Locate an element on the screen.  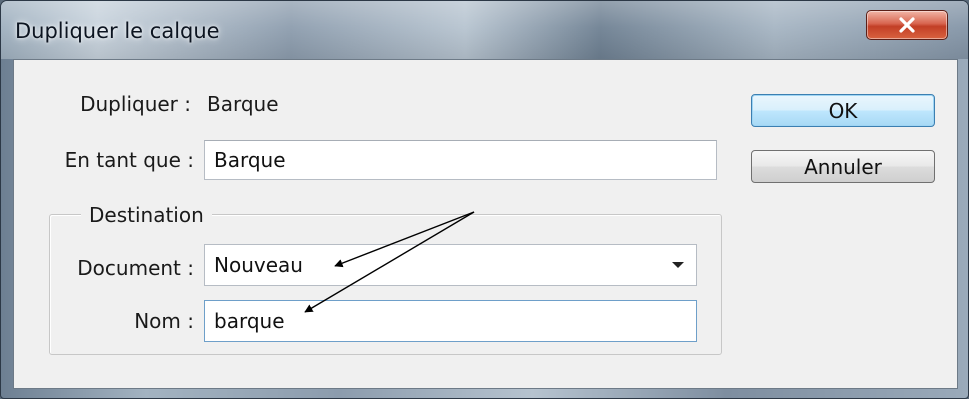
as-name-input: Barque is located at coordinates (460, 160).